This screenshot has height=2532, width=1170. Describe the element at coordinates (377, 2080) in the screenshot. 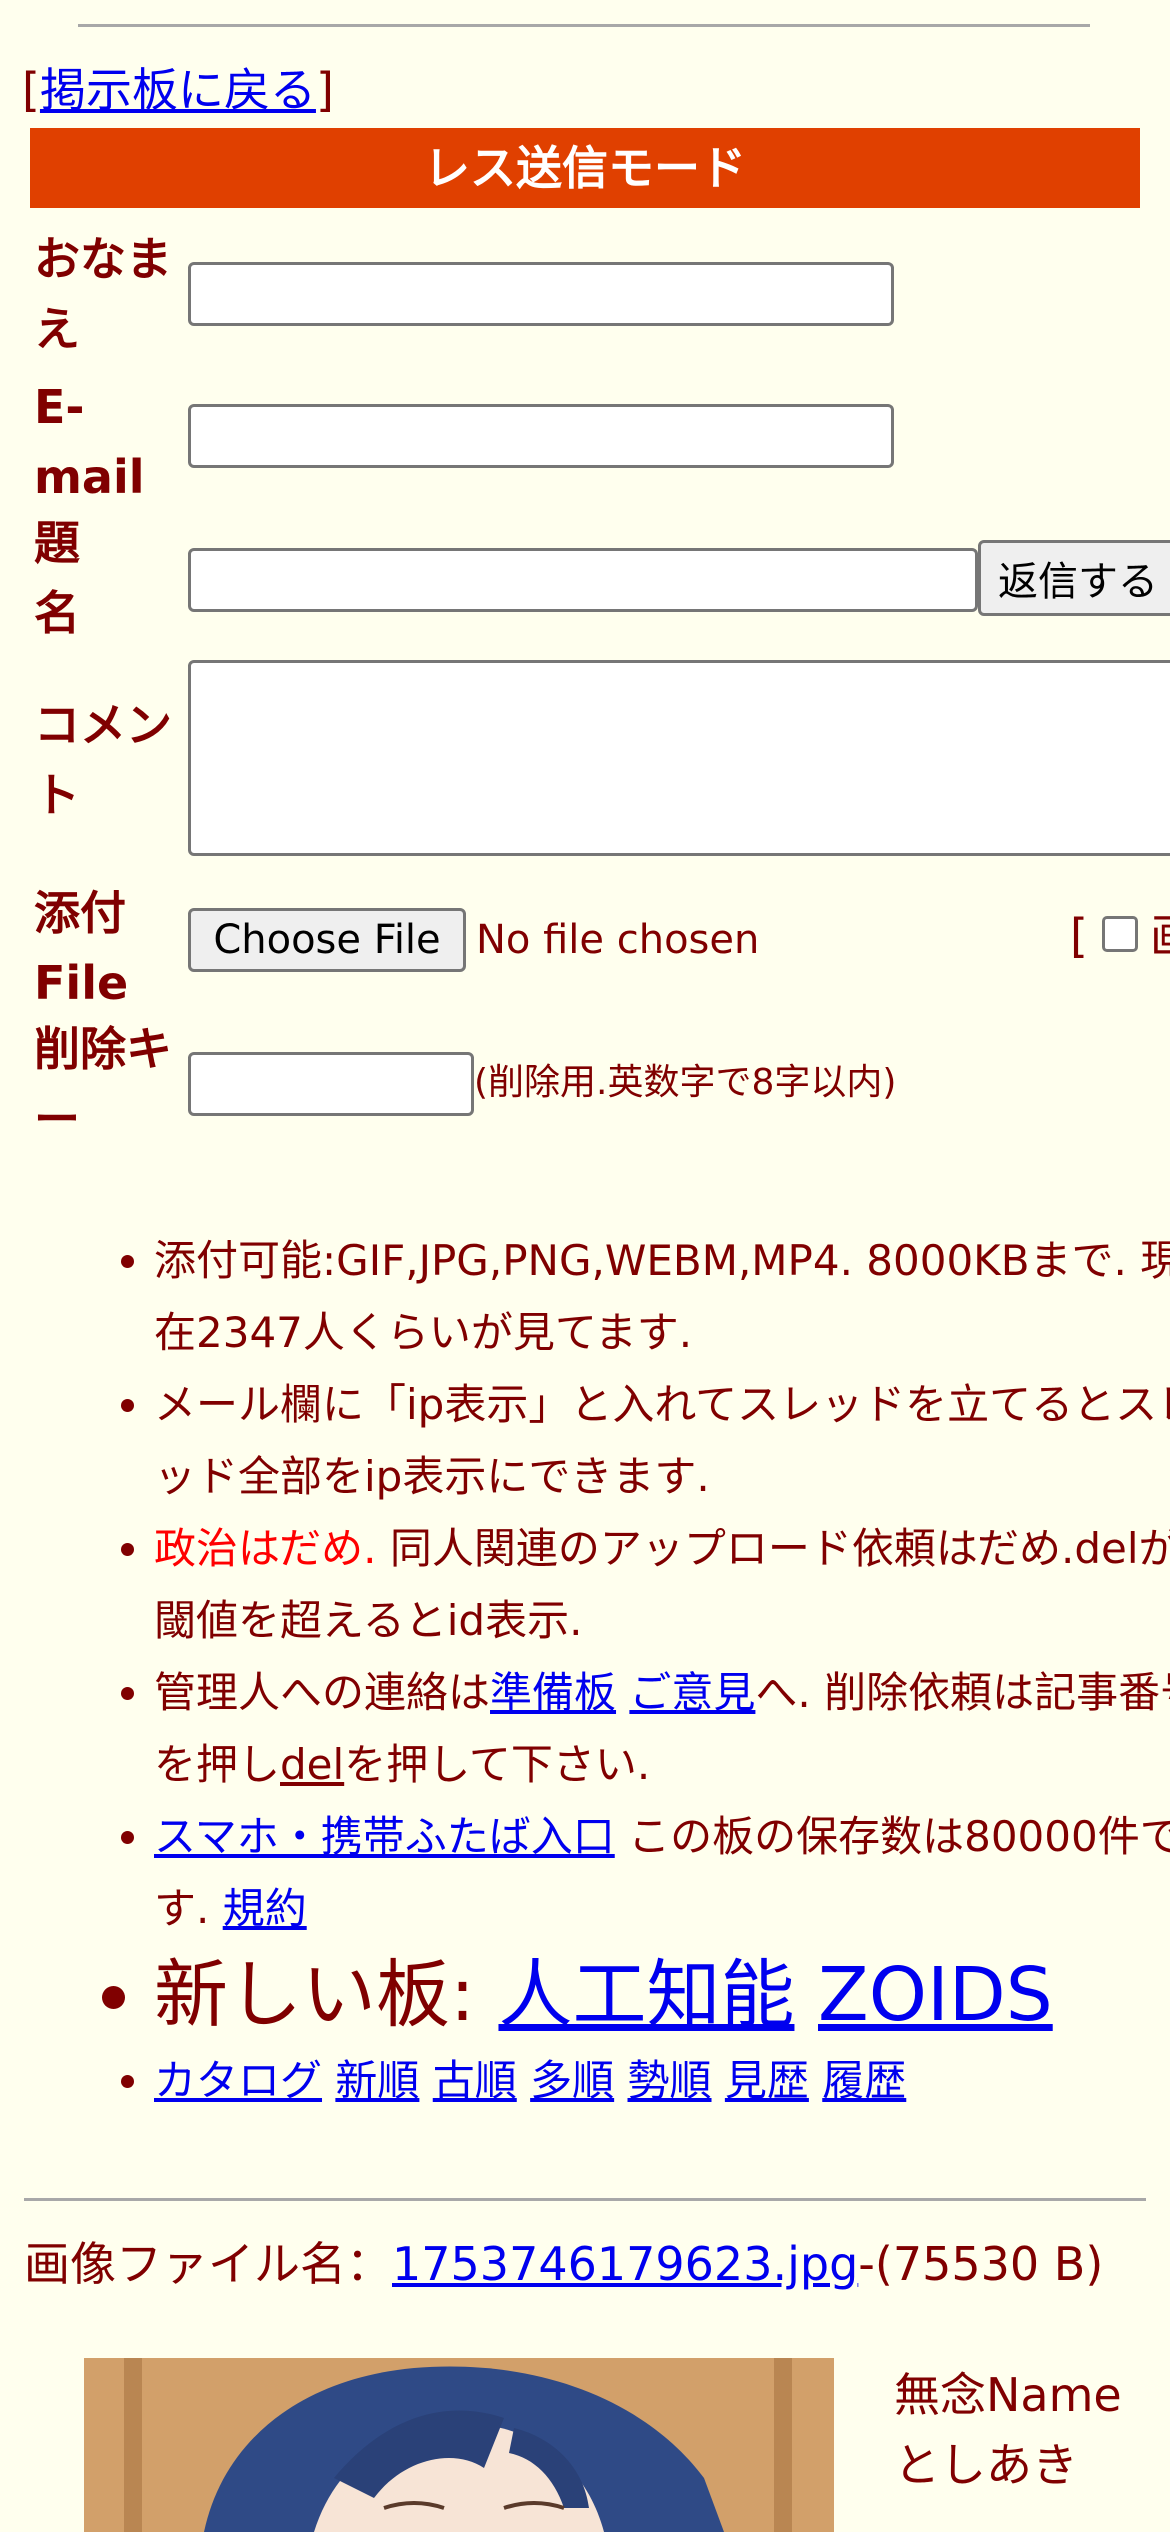

I see `sort-newest-link: 新順` at that location.